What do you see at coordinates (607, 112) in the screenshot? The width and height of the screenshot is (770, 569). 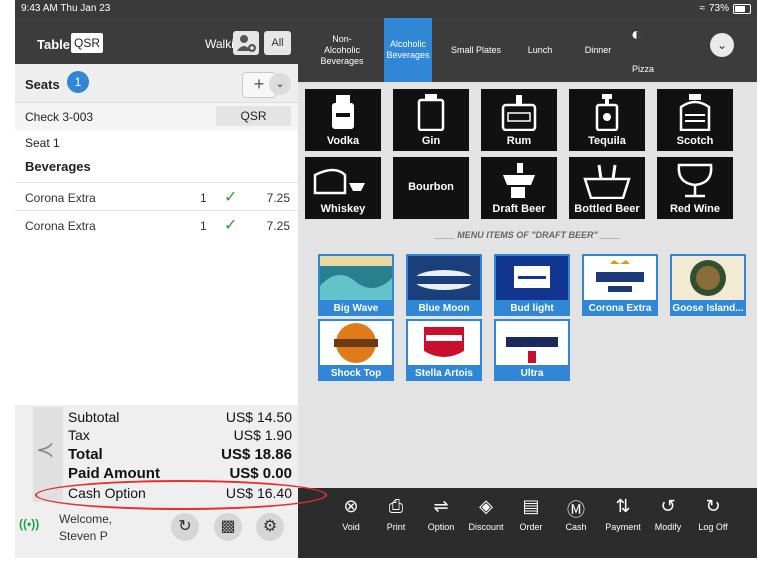 I see `tequila-icon` at bounding box center [607, 112].